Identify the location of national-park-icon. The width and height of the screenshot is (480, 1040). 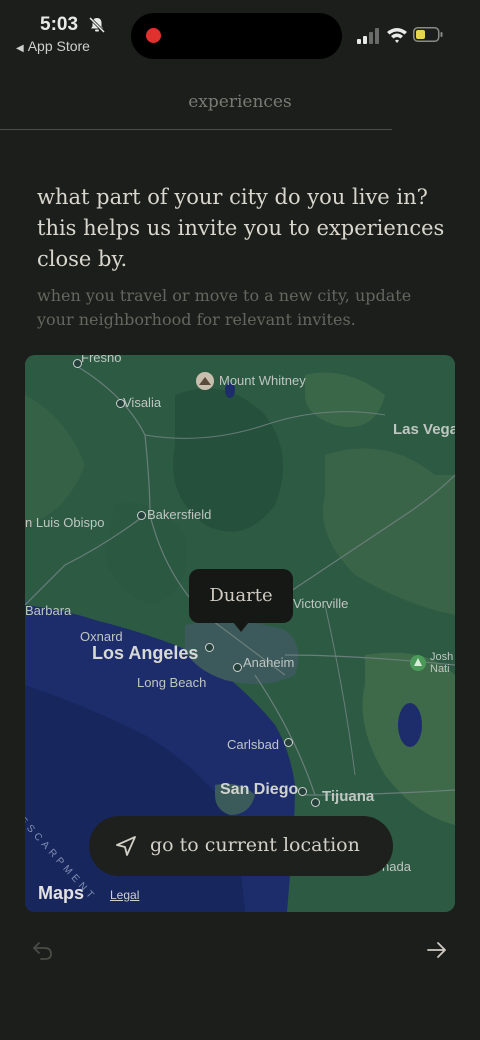
(418, 663).